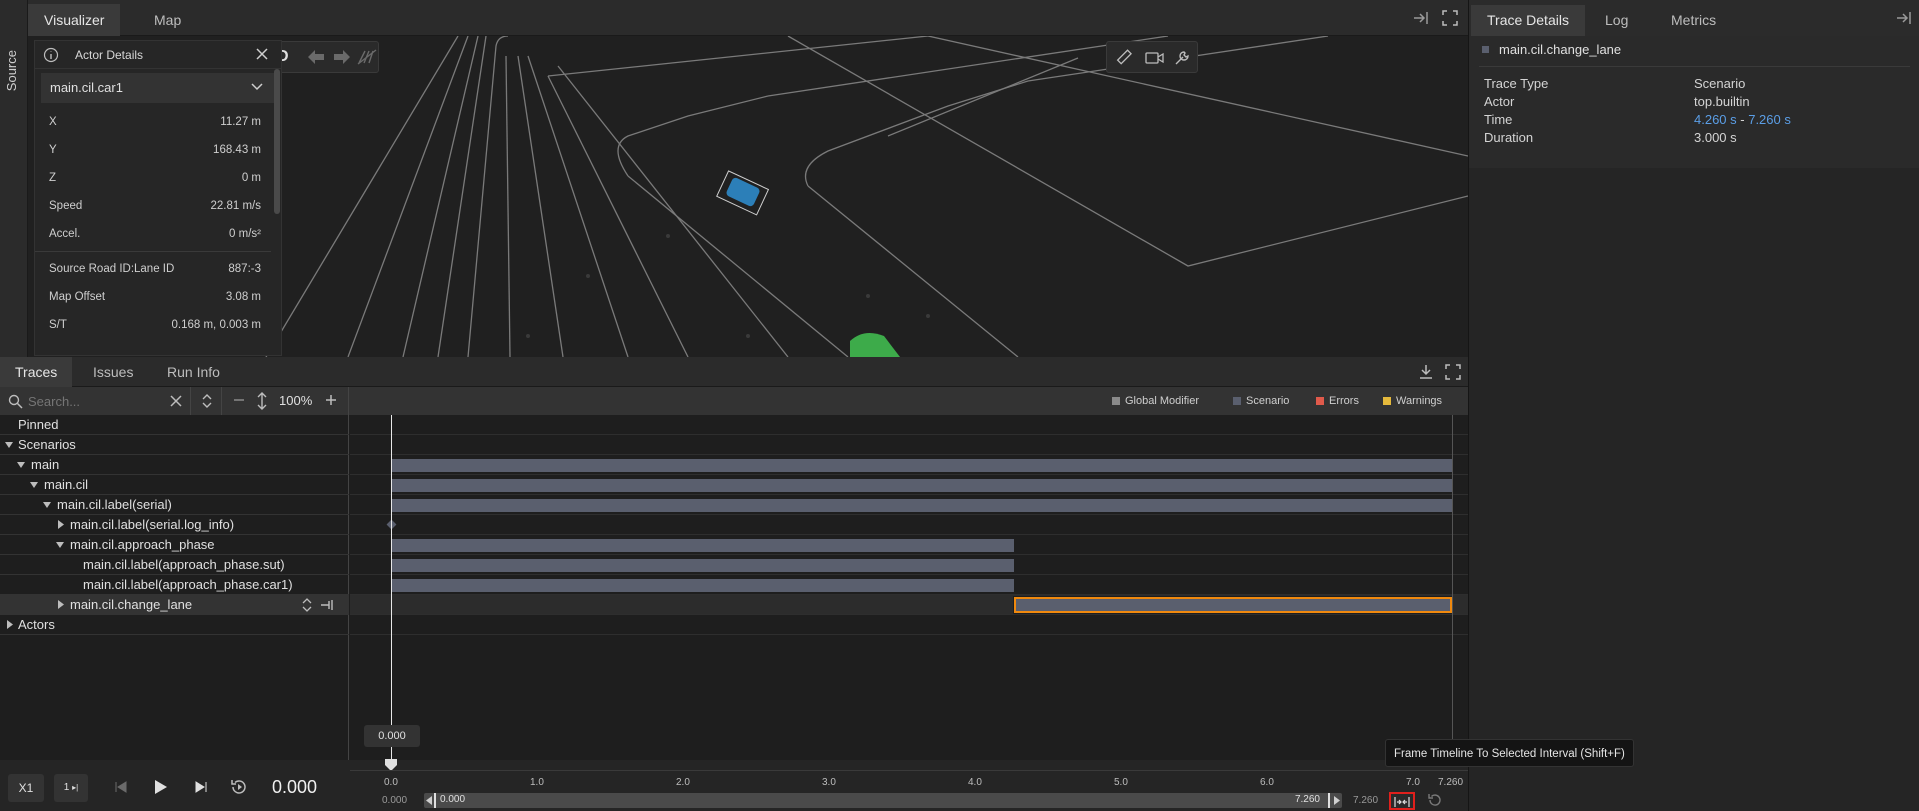  Describe the element at coordinates (201, 787) in the screenshot. I see `skip-end-icon` at that location.